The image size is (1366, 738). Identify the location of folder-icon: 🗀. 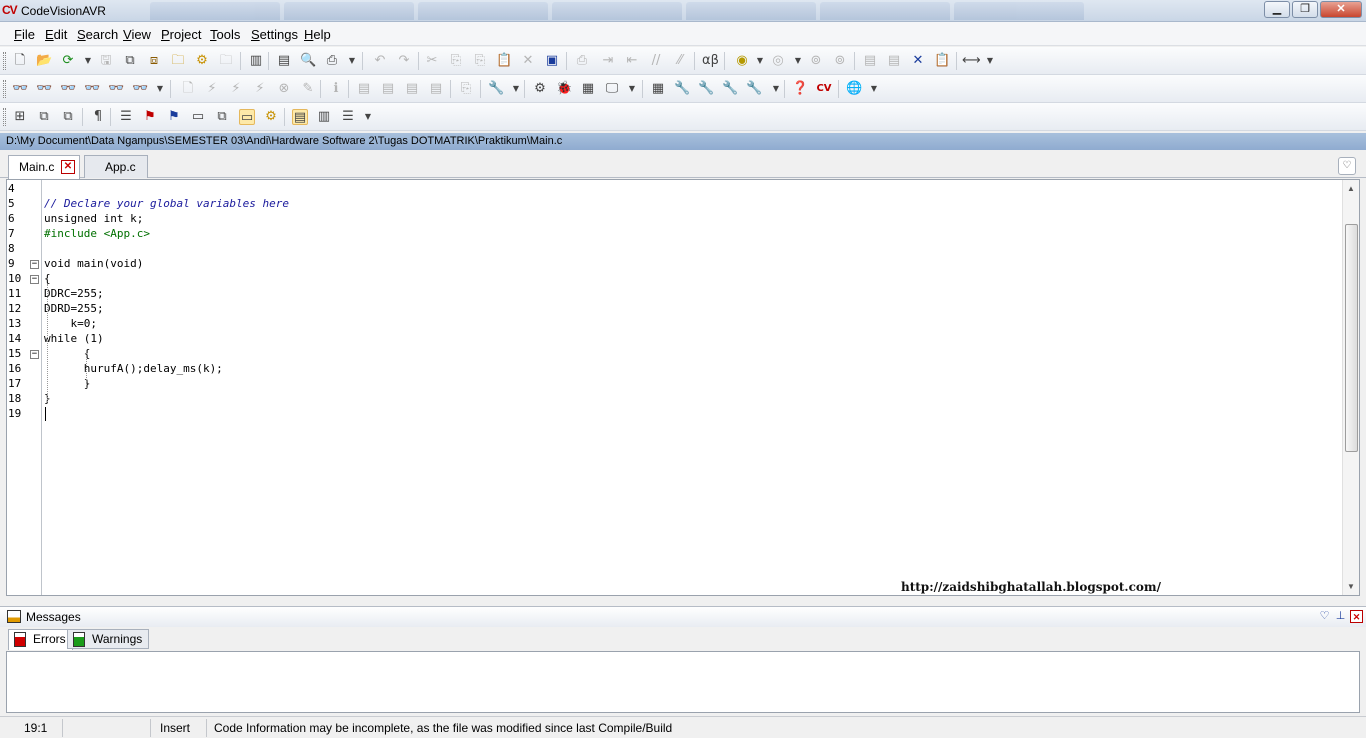
(178, 61).